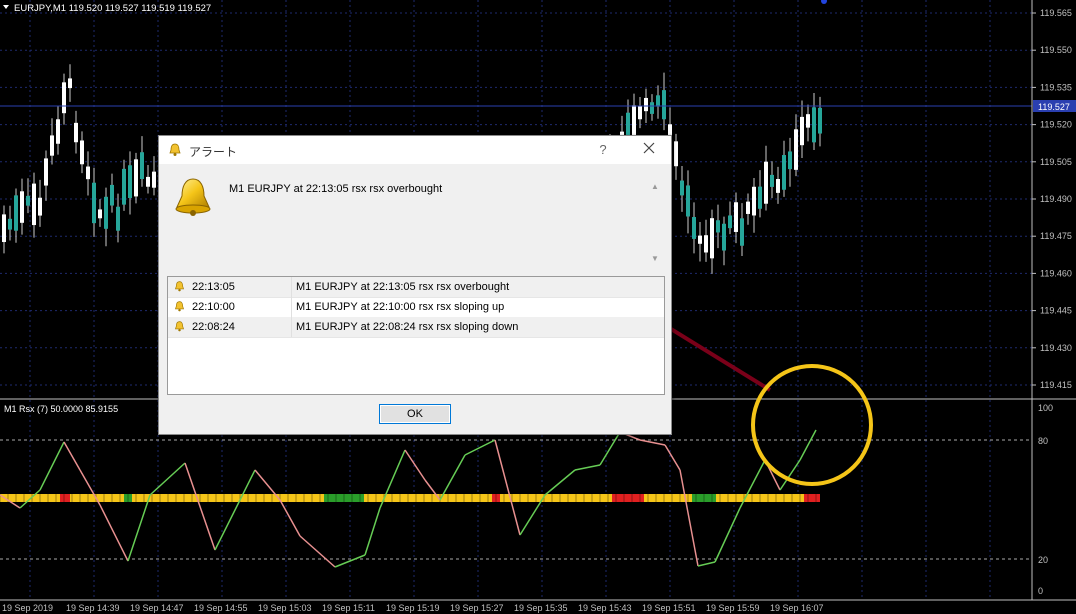  Describe the element at coordinates (27, 608) in the screenshot. I see `time-label: 19 Sep 2019` at that location.